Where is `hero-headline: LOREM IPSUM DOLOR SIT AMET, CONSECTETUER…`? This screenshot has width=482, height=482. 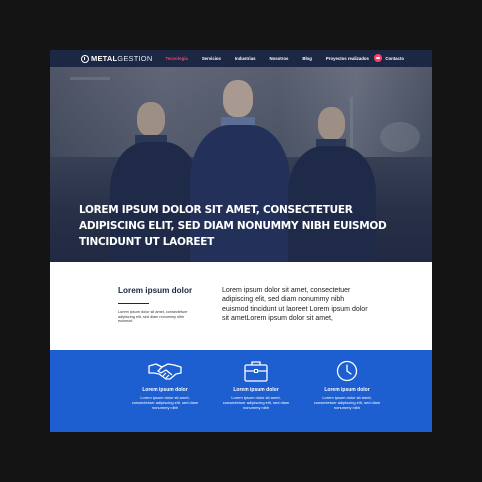 hero-headline: LOREM IPSUM DOLOR SIT AMET, CONSECTETUER… is located at coordinates (233, 226).